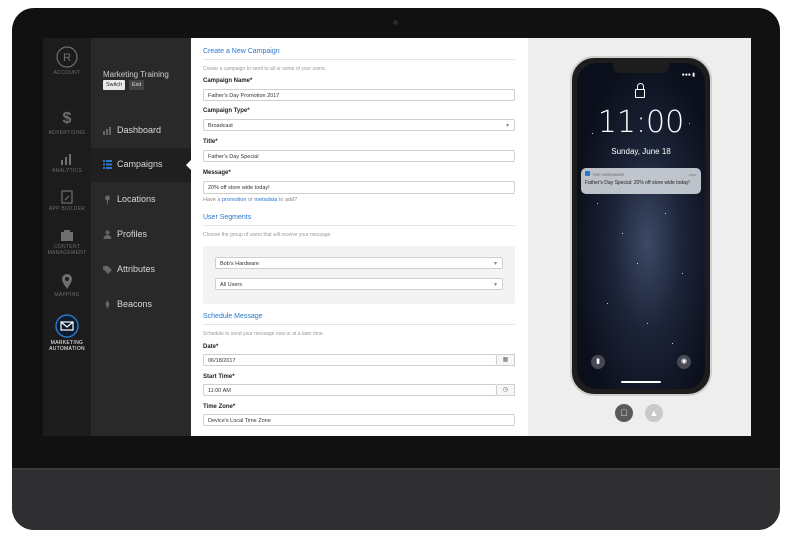 The width and height of the screenshot is (788, 534). I want to click on start-time-label: Start Time*, so click(219, 377).